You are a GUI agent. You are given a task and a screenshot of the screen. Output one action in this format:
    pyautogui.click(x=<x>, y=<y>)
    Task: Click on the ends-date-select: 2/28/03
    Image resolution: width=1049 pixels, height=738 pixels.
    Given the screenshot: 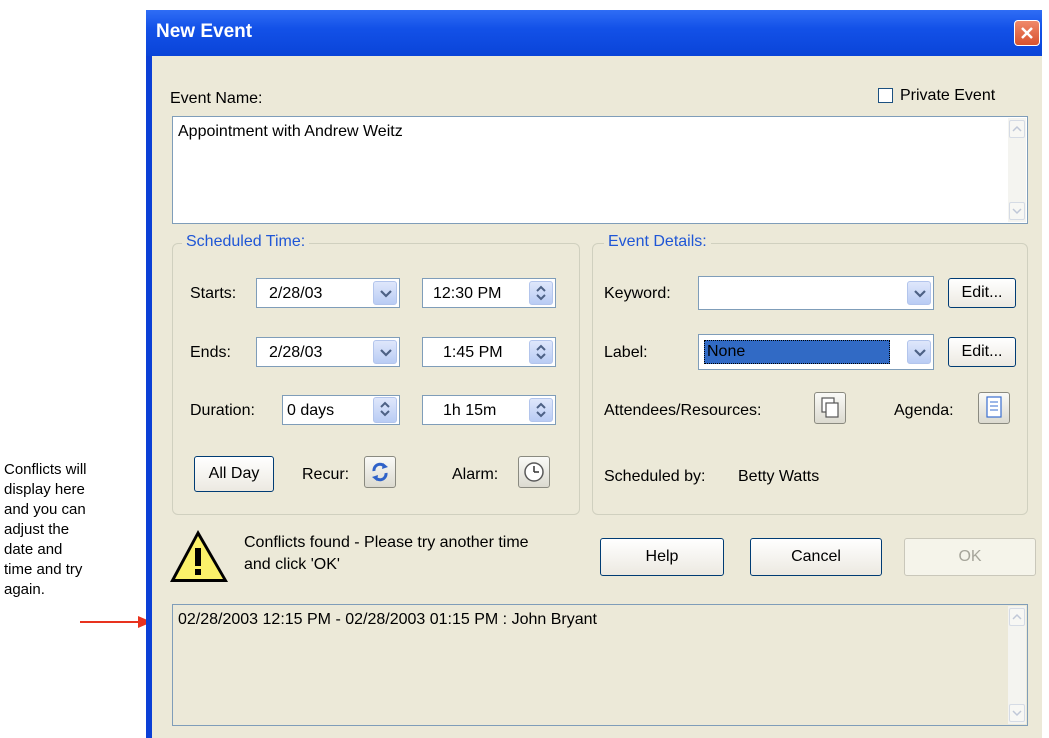 What is the action you would take?
    pyautogui.click(x=328, y=352)
    